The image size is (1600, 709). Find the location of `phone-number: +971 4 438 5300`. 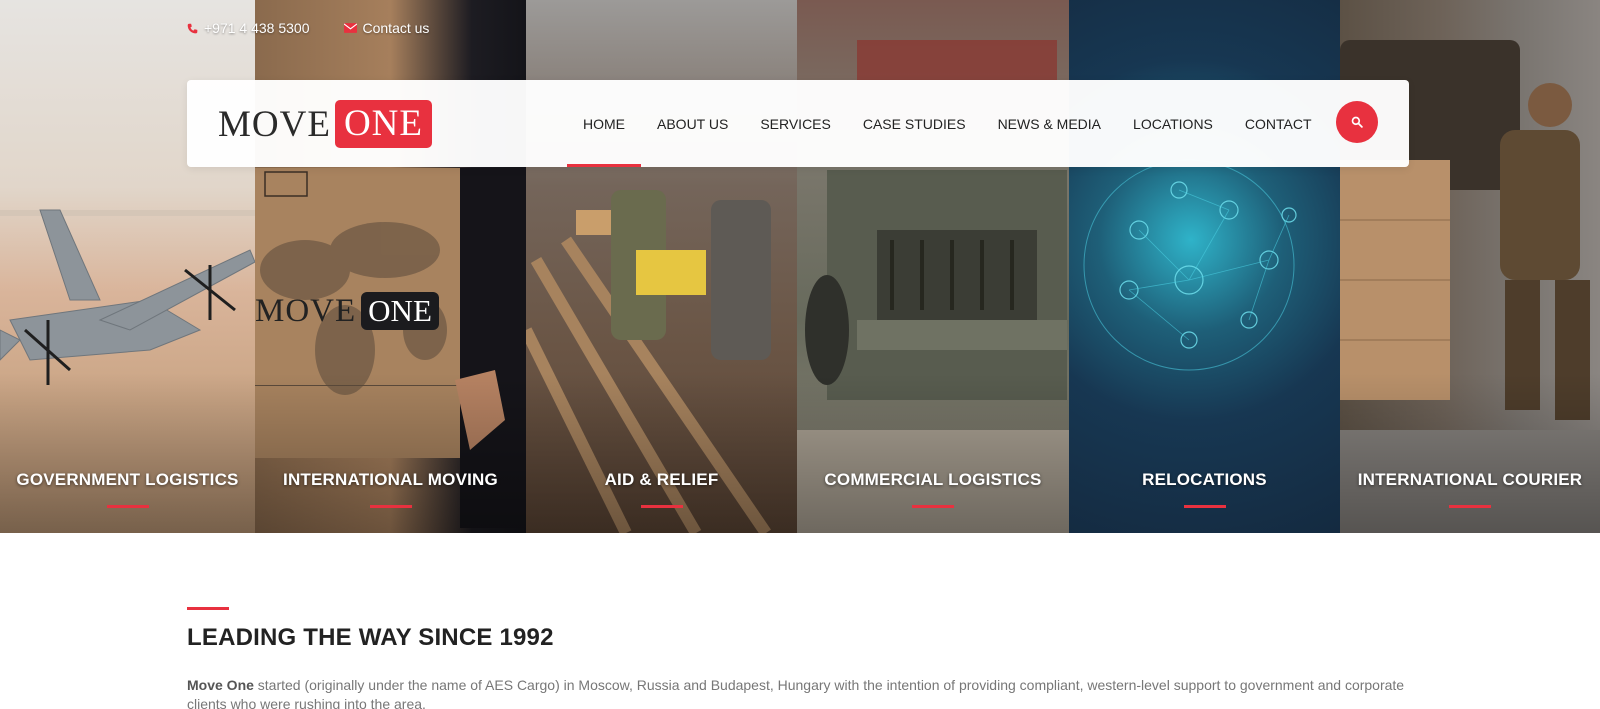

phone-number: +971 4 438 5300 is located at coordinates (257, 28).